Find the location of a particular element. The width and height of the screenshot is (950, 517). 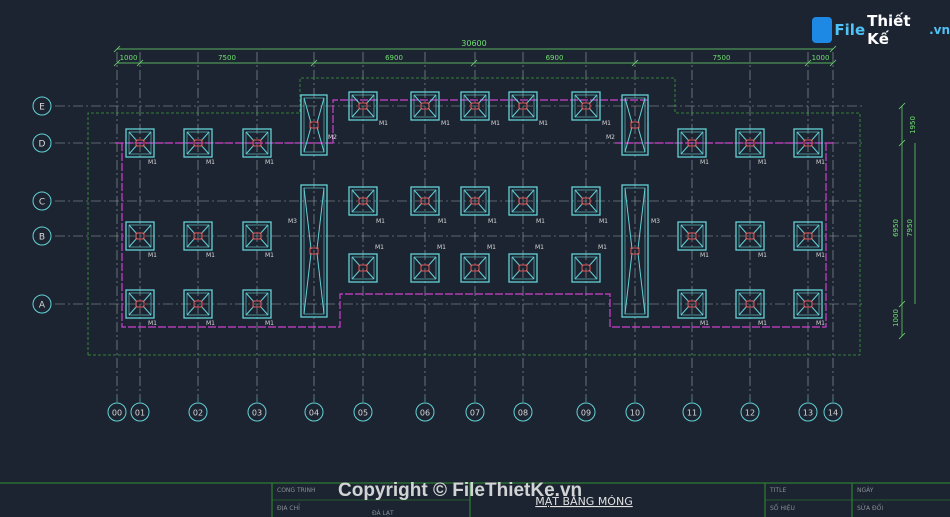

logo-text-domain: .vn is located at coordinates (939, 30).